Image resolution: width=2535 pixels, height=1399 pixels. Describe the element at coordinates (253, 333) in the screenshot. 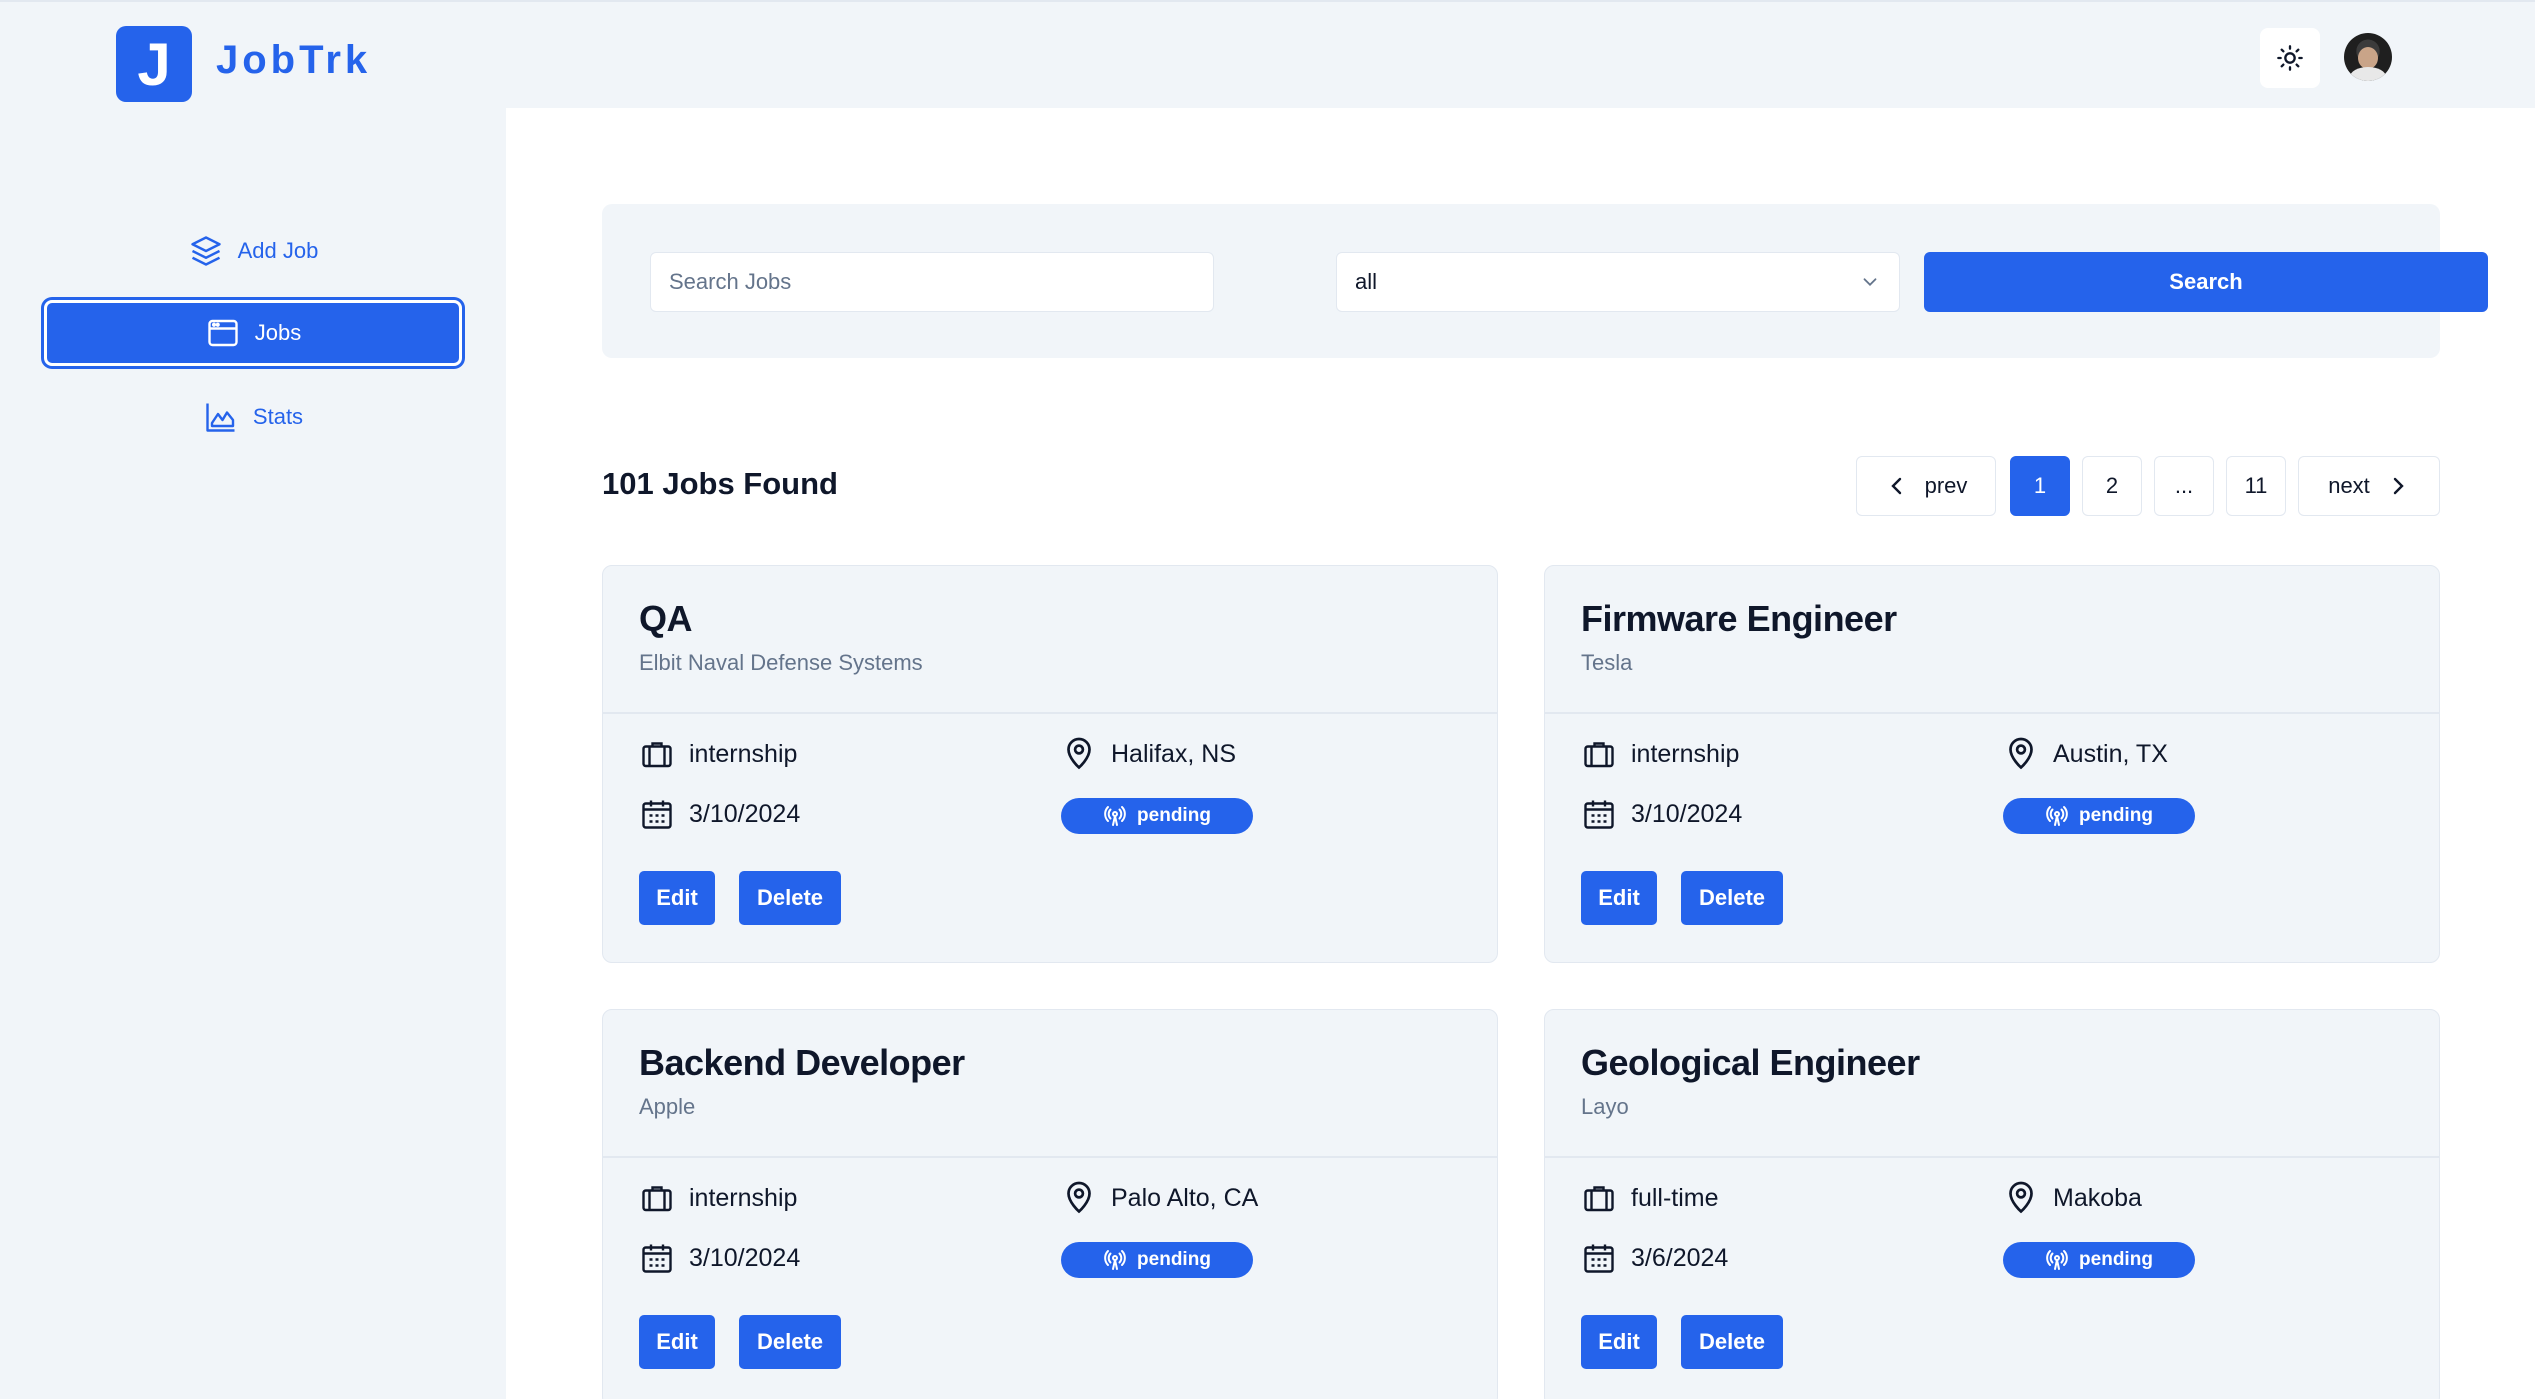

I see `sidebar-item-jobs: Jobs` at that location.